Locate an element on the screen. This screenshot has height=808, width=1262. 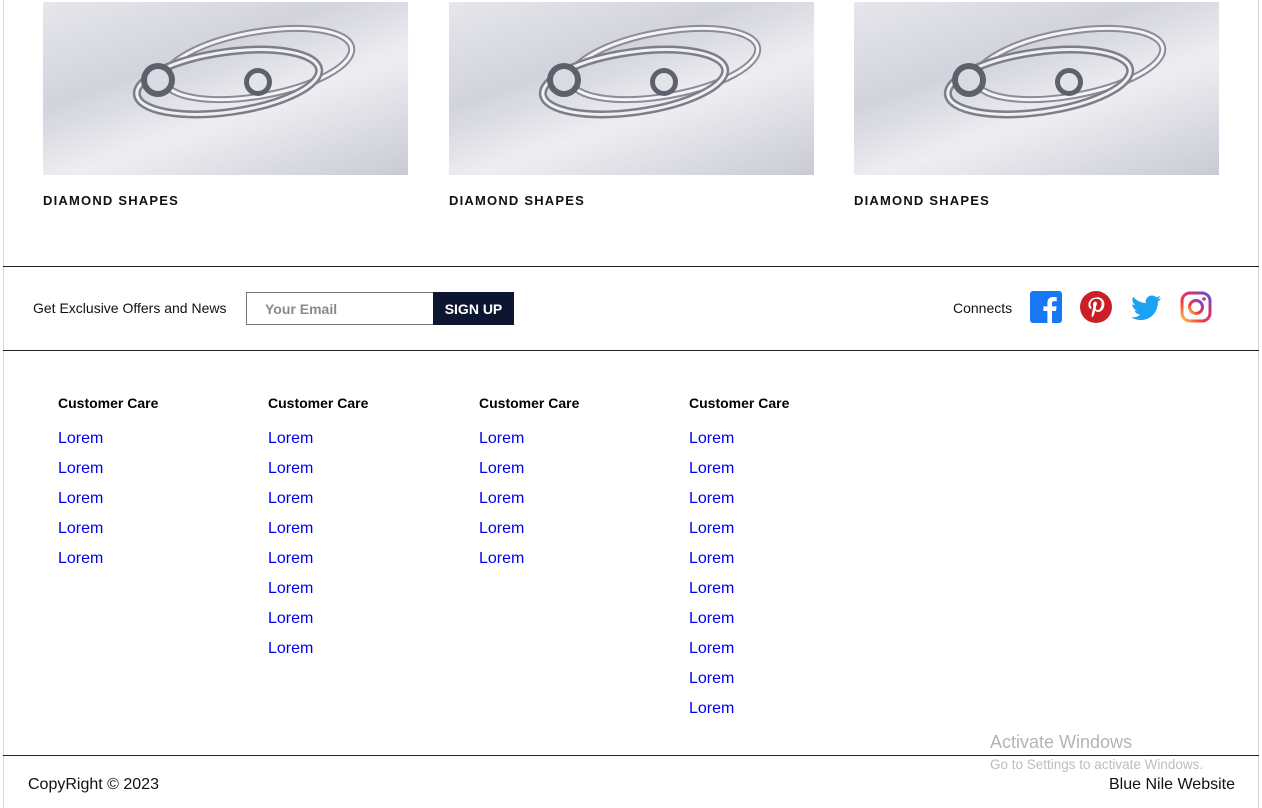
facebook-icon is located at coordinates (1046, 307).